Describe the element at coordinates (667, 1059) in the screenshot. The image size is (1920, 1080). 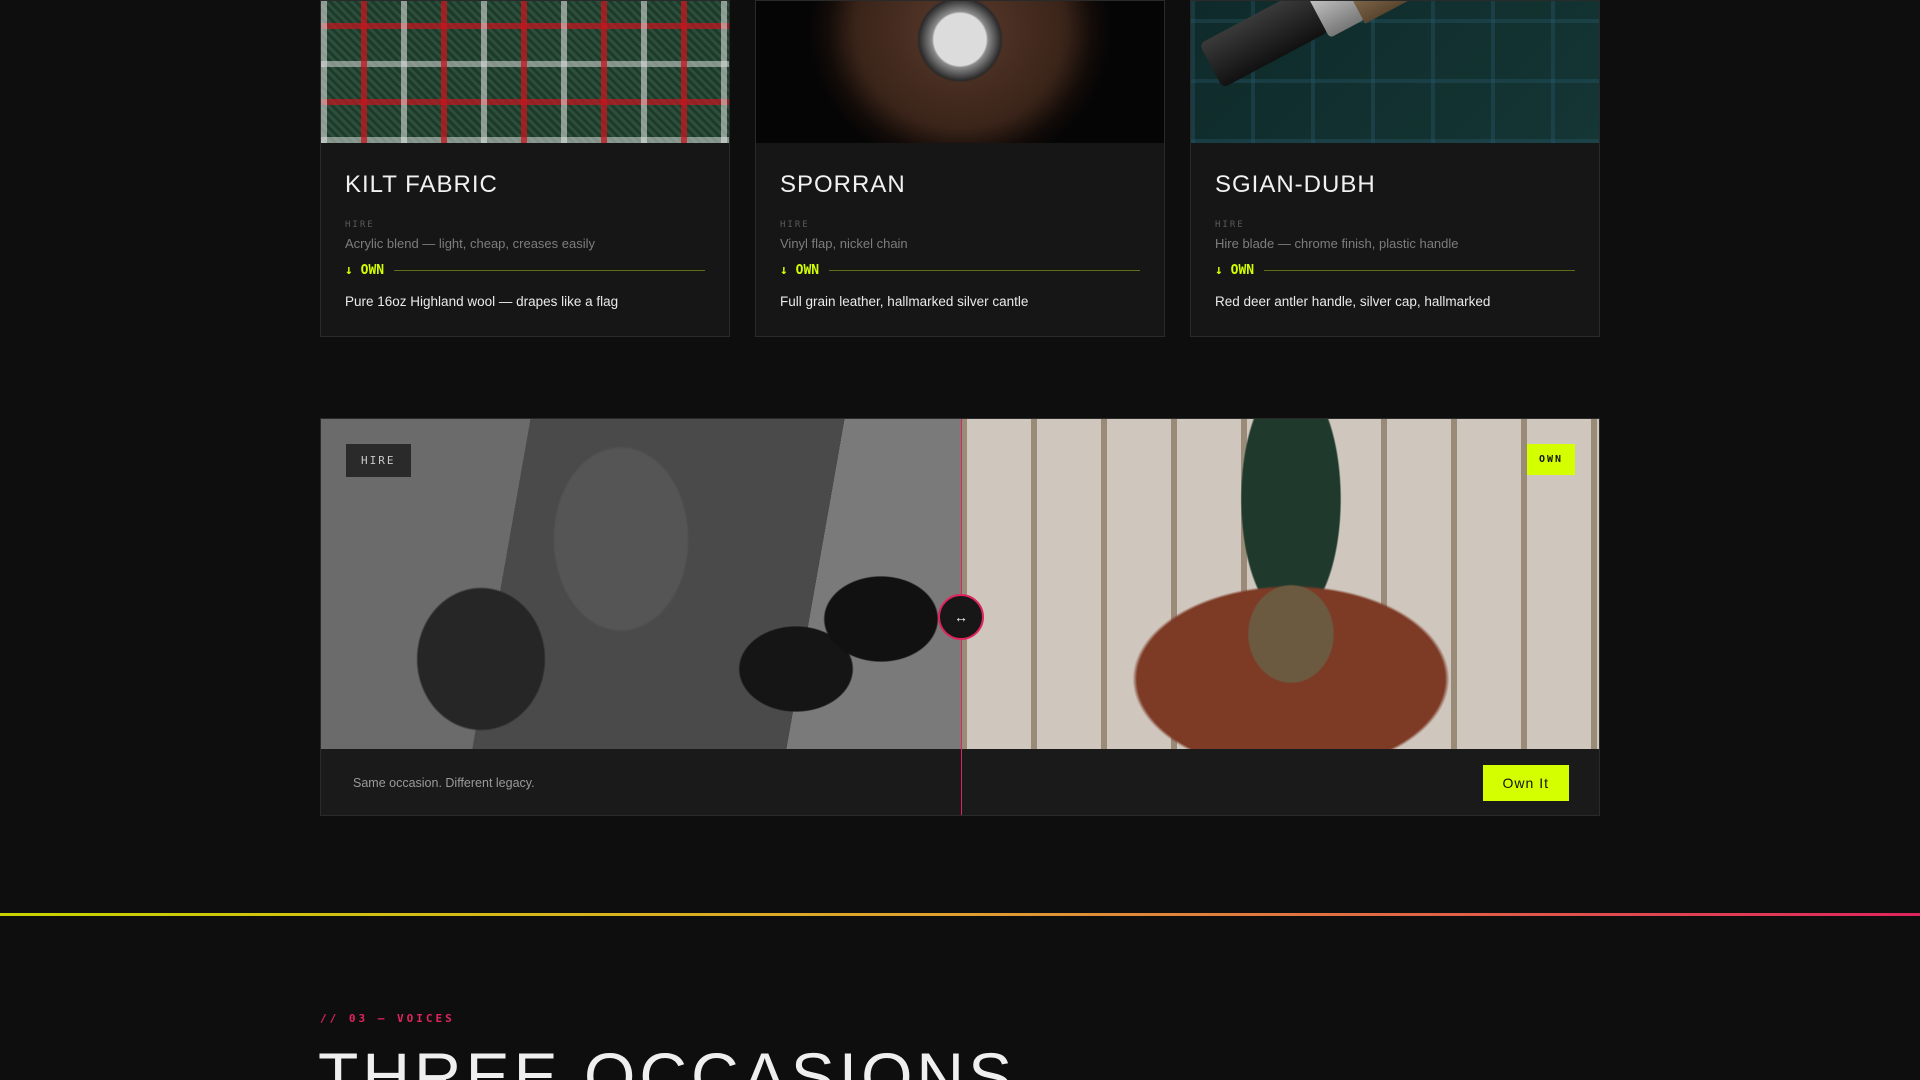
I see `section-title: THREE OCCASIONS` at that location.